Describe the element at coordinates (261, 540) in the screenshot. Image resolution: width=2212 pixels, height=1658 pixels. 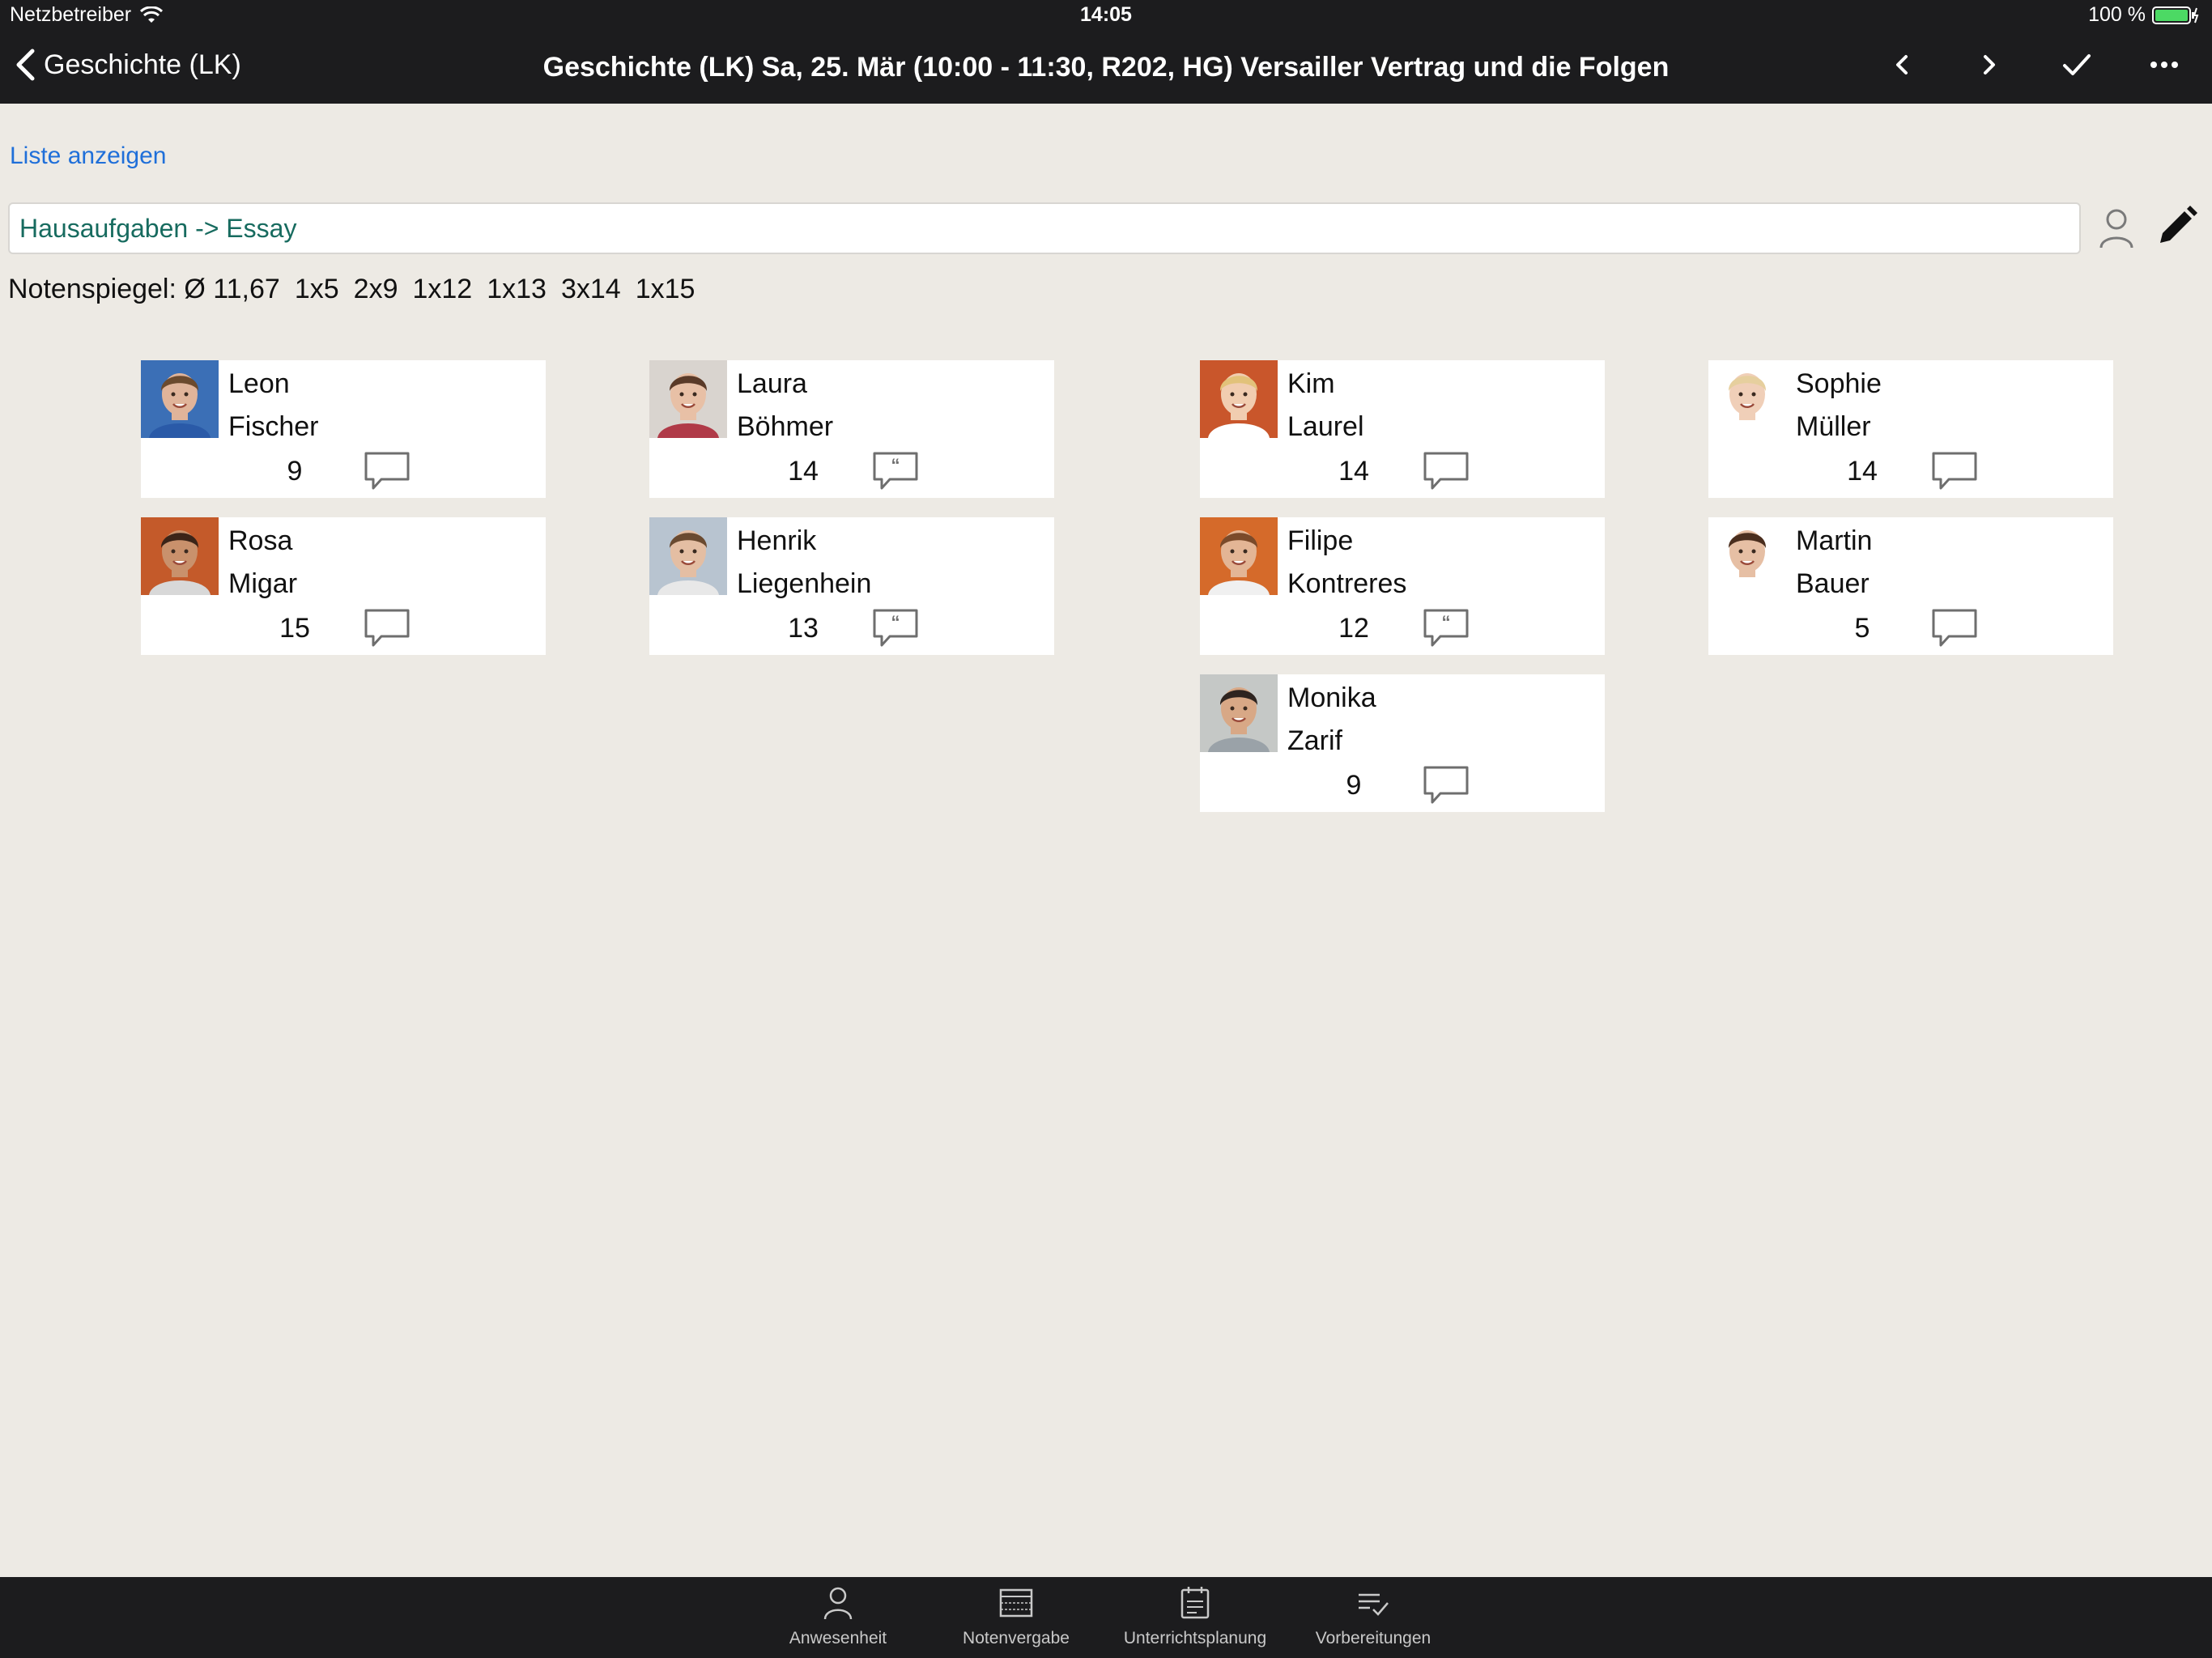
I see `student-first-name: Rosa` at that location.